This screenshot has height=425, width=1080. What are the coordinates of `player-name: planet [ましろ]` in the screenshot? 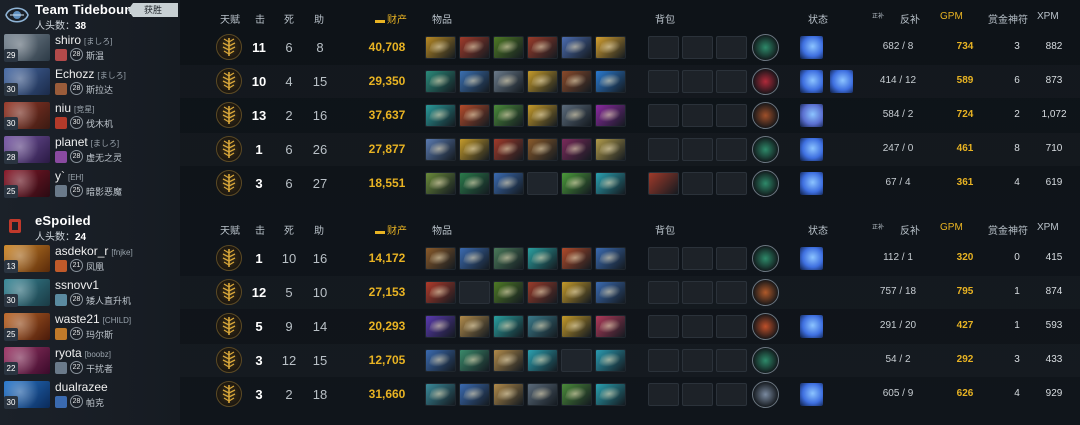 It's located at (87, 142).